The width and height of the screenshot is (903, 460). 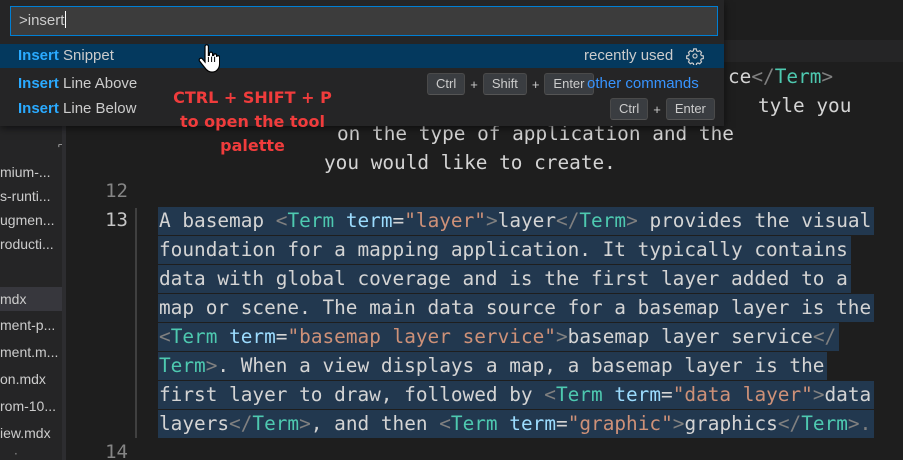 I want to click on more-icon: ·, so click(x=16, y=453).